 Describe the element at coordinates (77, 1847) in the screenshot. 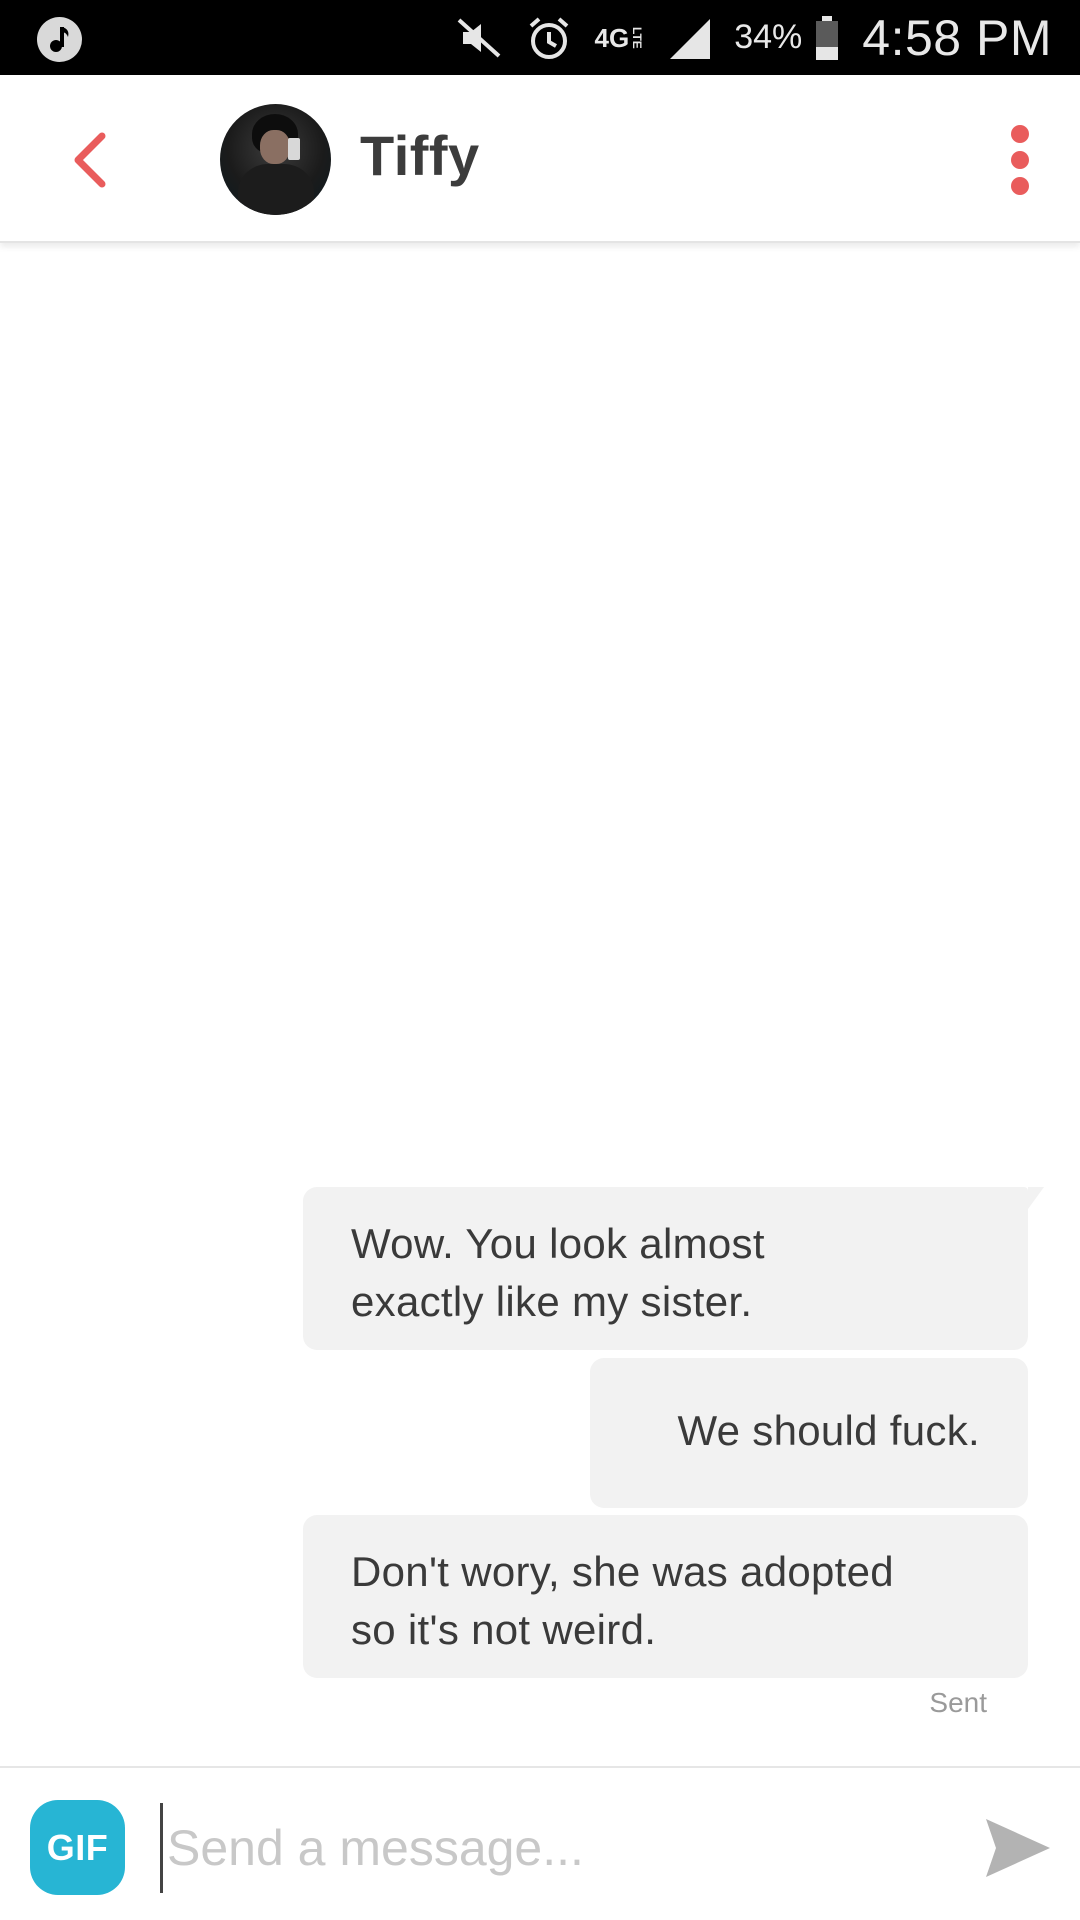

I see `gif-button: GIF` at that location.